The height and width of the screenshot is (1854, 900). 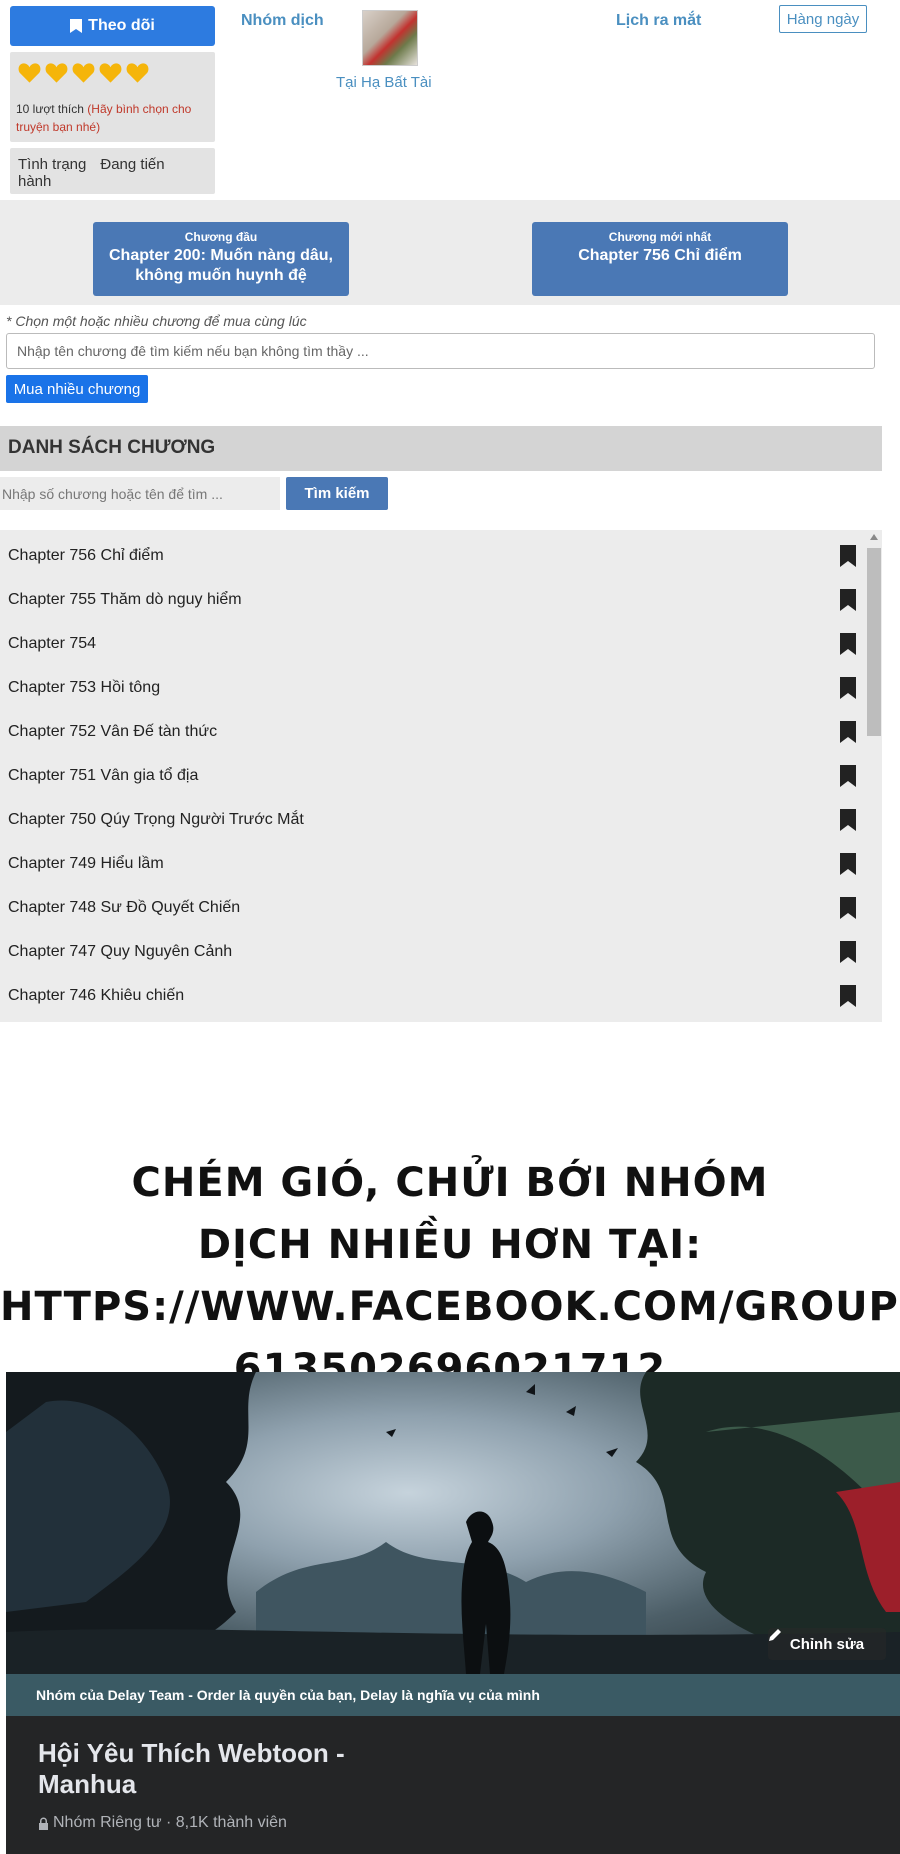 I want to click on chapter-list-scrollbar, so click(x=874, y=776).